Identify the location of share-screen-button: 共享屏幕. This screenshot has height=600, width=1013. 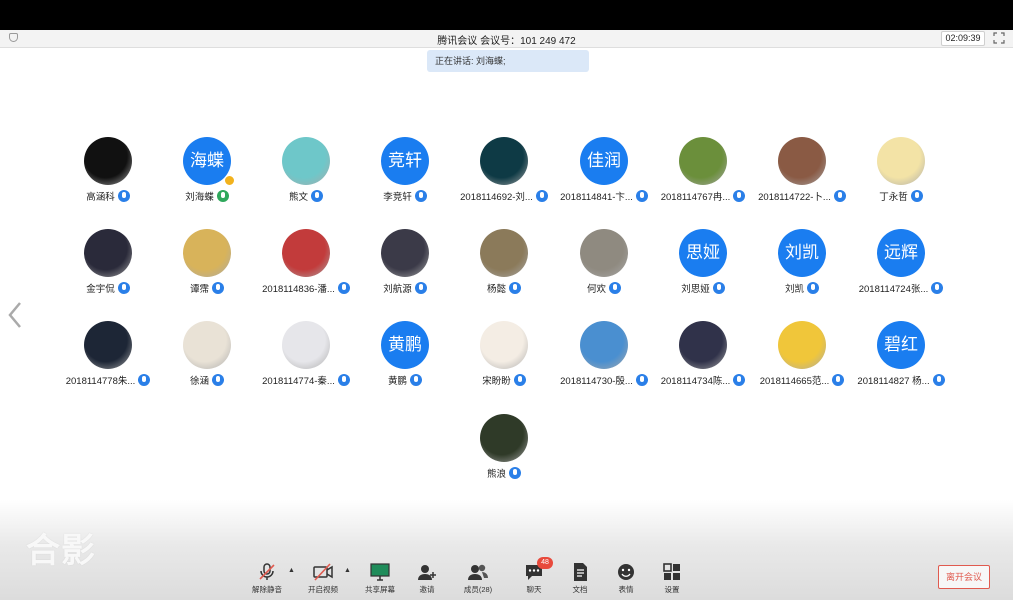
(380, 579).